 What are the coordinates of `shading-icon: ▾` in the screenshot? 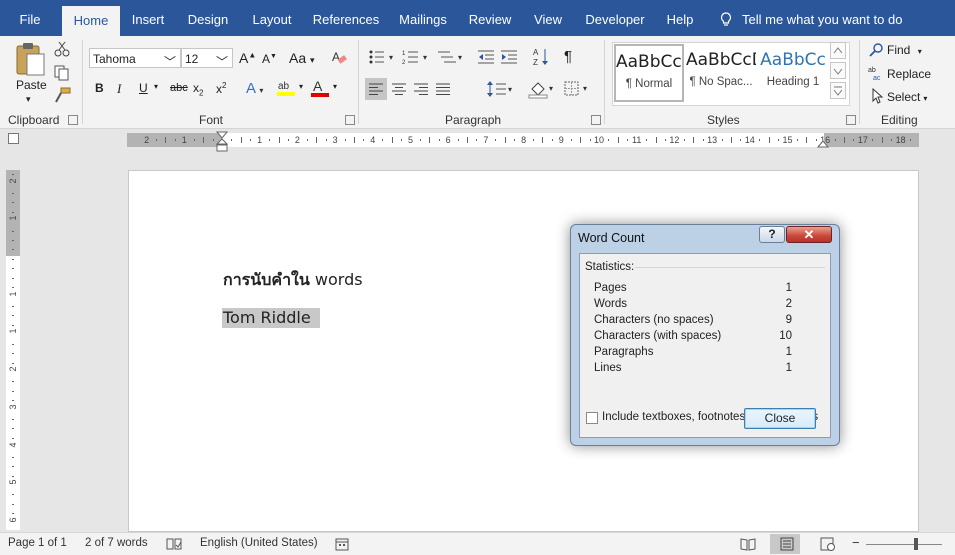 It's located at (542, 89).